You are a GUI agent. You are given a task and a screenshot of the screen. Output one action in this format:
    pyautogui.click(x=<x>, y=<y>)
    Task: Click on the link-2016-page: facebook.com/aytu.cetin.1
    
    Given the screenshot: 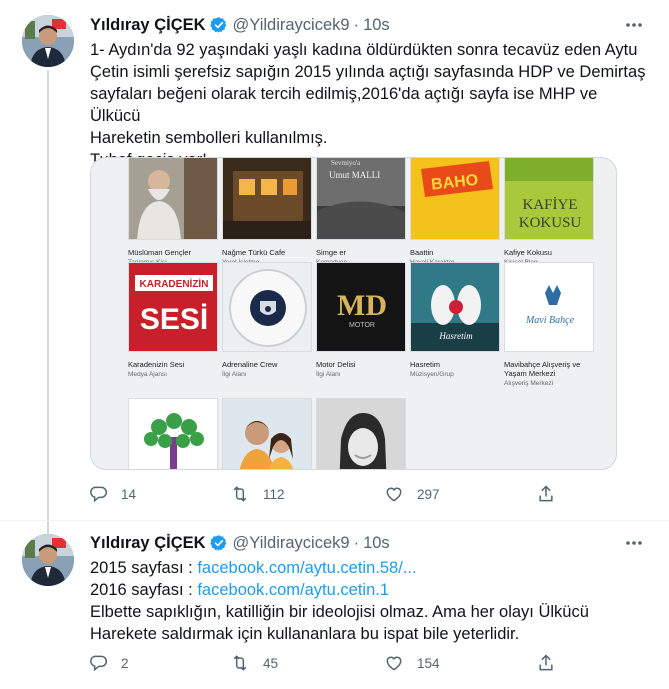 What is the action you would take?
    pyautogui.click(x=293, y=590)
    